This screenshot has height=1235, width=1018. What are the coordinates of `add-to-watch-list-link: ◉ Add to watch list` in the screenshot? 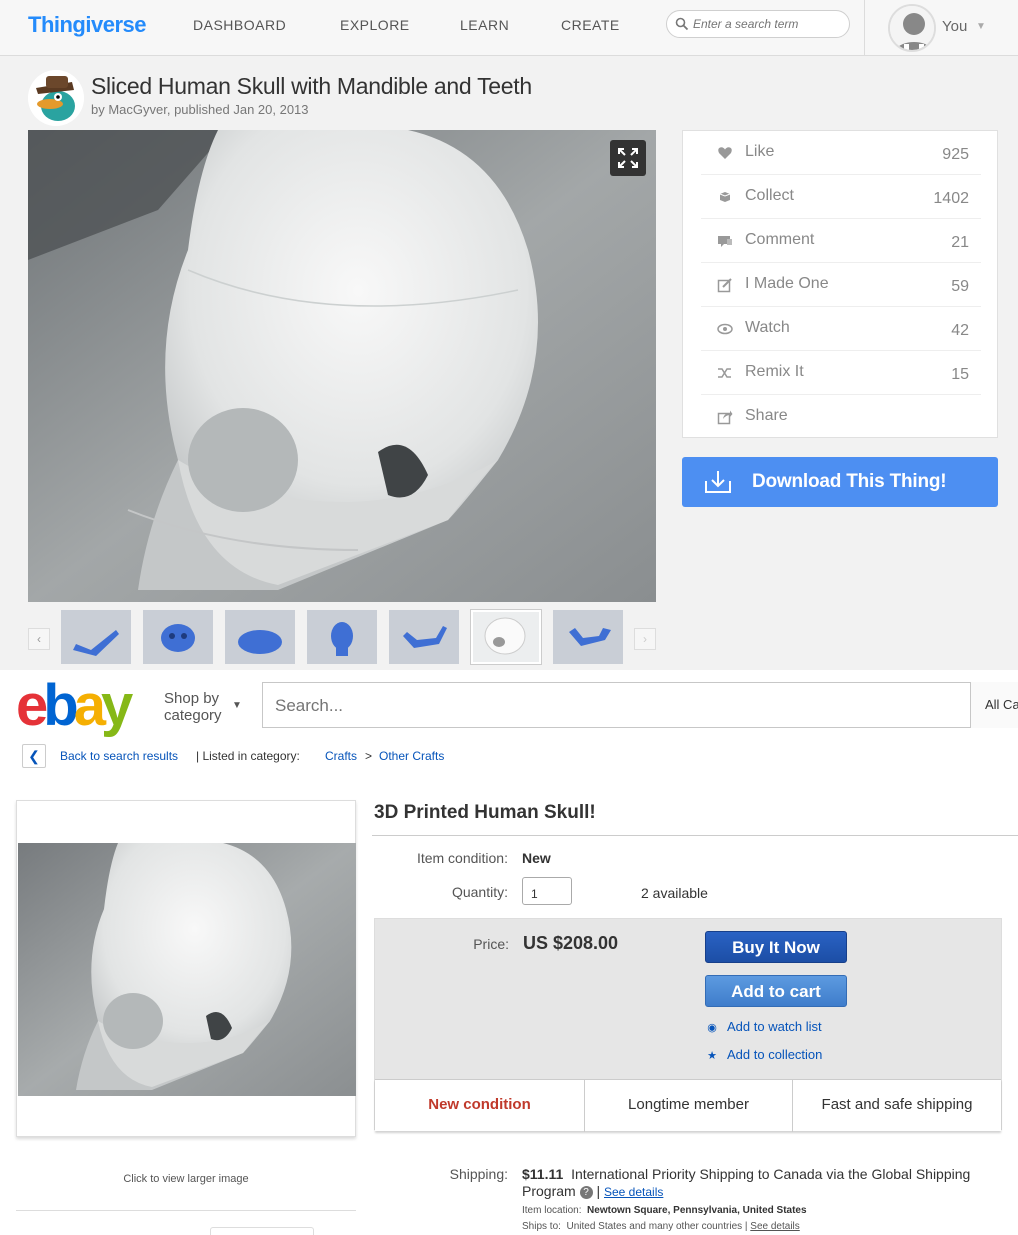 It's located at (763, 1026).